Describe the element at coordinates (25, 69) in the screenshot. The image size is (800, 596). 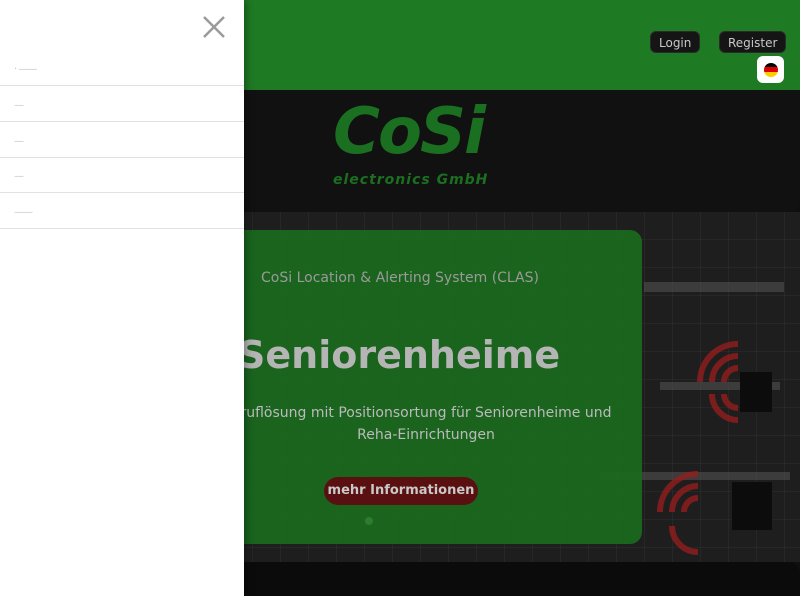
I see `menu-item-label: · ——` at that location.